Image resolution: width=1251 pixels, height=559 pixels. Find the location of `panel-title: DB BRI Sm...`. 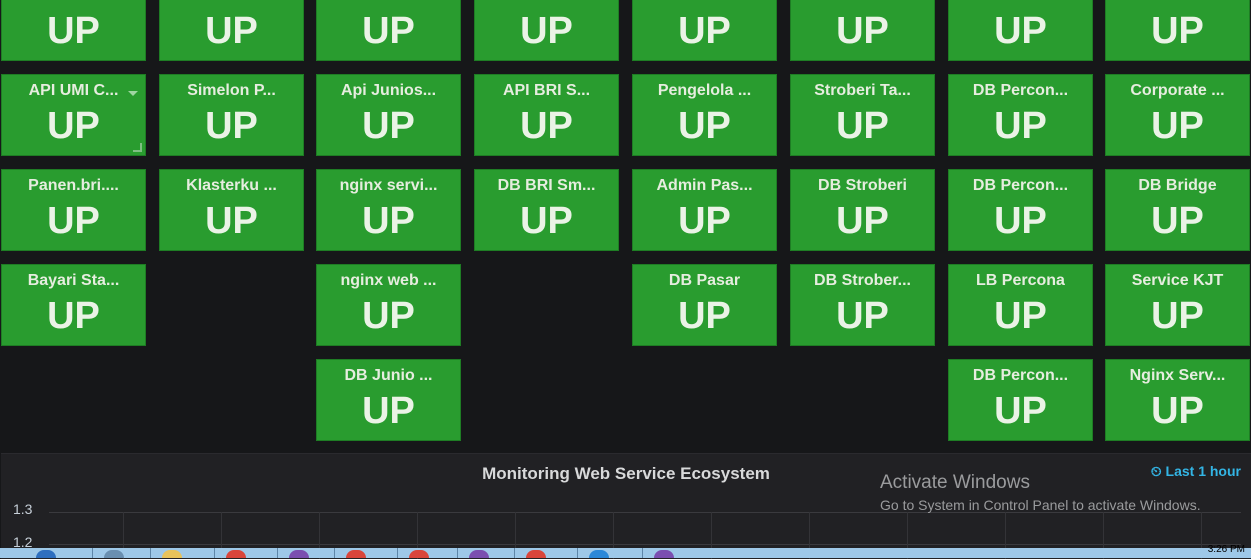

panel-title: DB BRI Sm... is located at coordinates (546, 186).